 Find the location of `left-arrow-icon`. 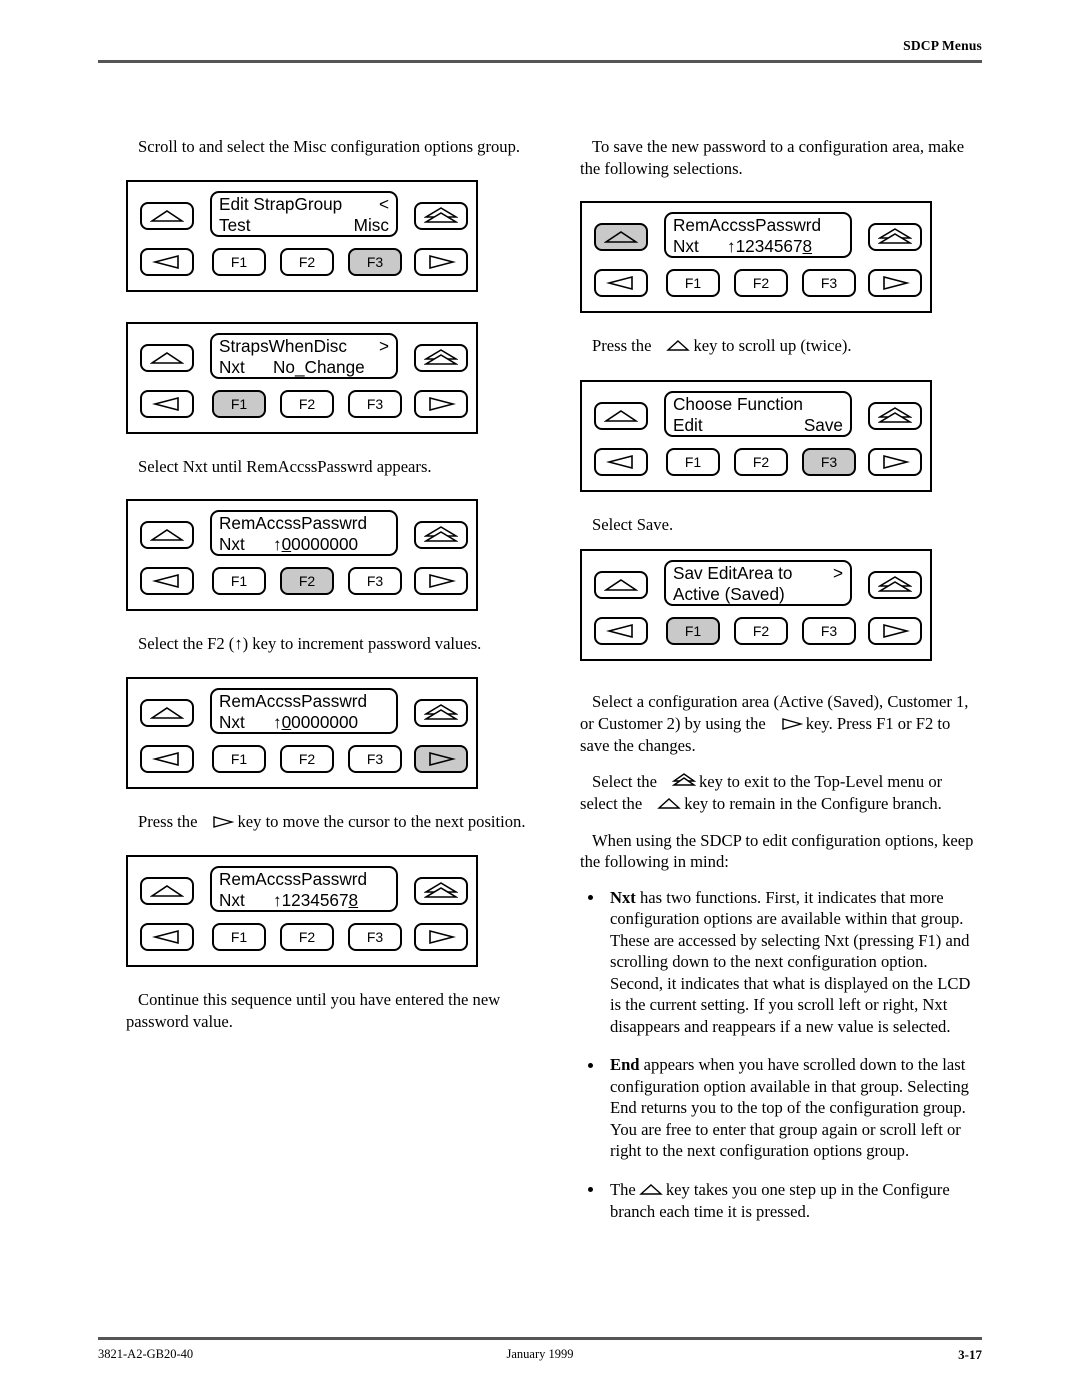

left-arrow-icon is located at coordinates (621, 283).